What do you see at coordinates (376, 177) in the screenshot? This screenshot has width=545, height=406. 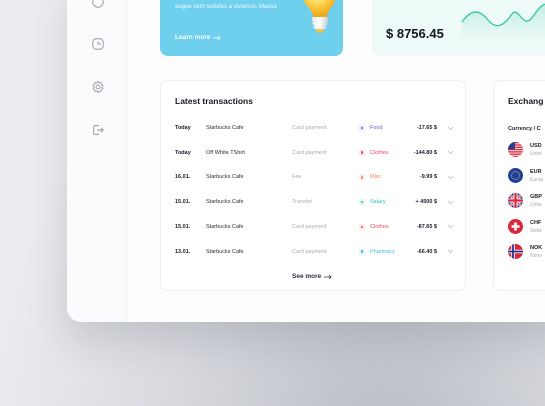 I see `category-label: Misc` at bounding box center [376, 177].